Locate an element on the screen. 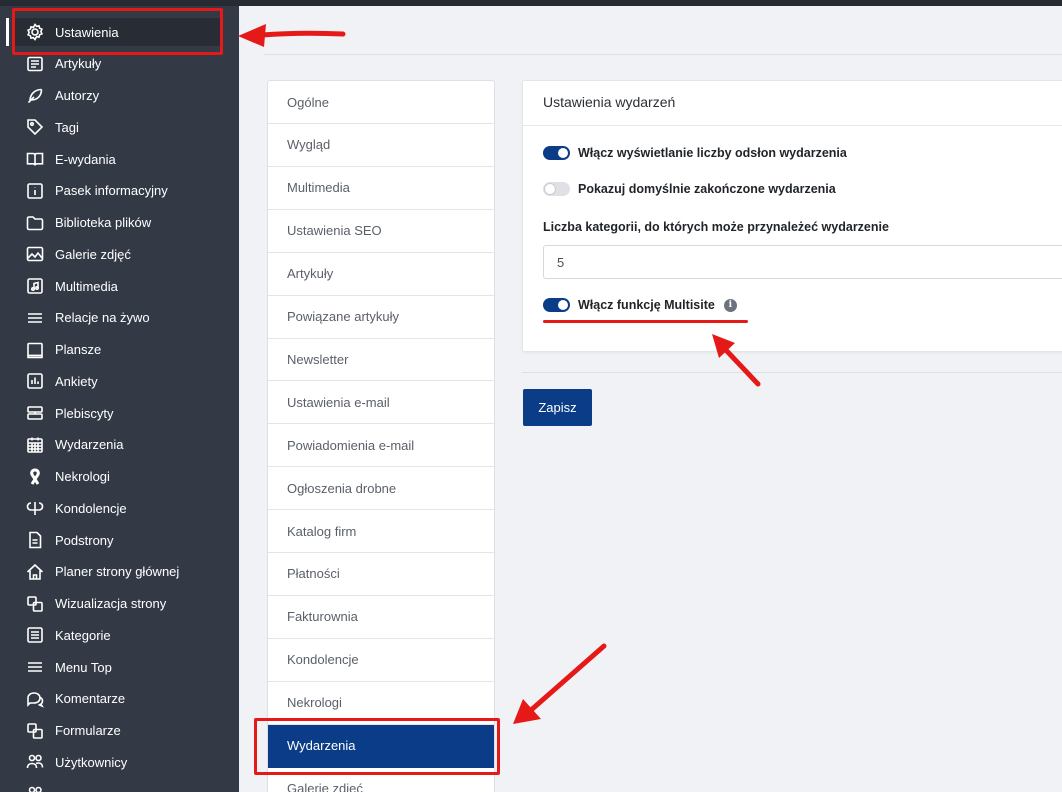 Image resolution: width=1062 pixels, height=792 pixels. sidebar-item-label: Autorzy is located at coordinates (77, 95).